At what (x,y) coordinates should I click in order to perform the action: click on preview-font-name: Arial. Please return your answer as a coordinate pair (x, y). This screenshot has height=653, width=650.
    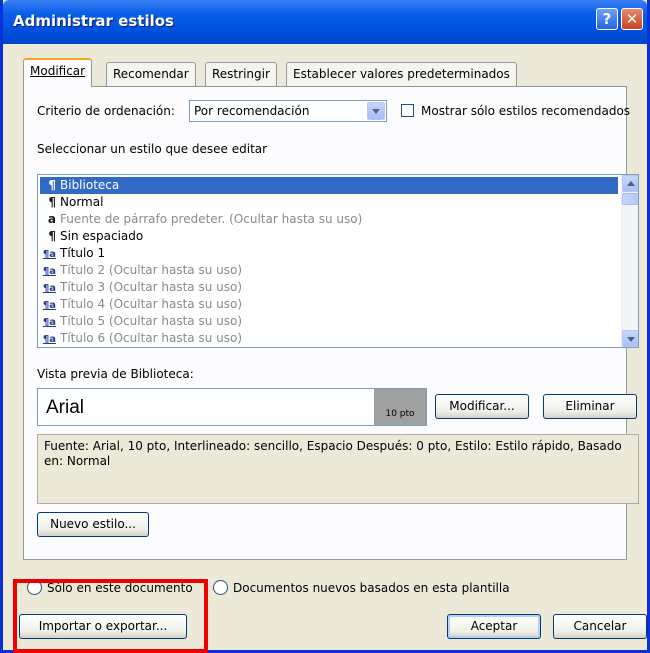
    Looking at the image, I should click on (65, 407).